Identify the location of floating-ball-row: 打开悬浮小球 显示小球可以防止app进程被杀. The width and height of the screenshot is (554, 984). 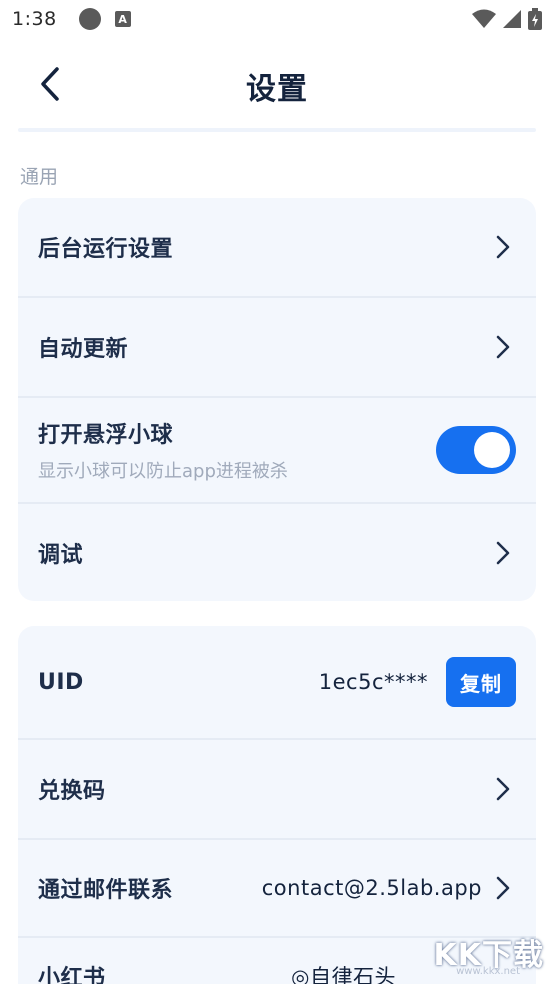
(277, 450).